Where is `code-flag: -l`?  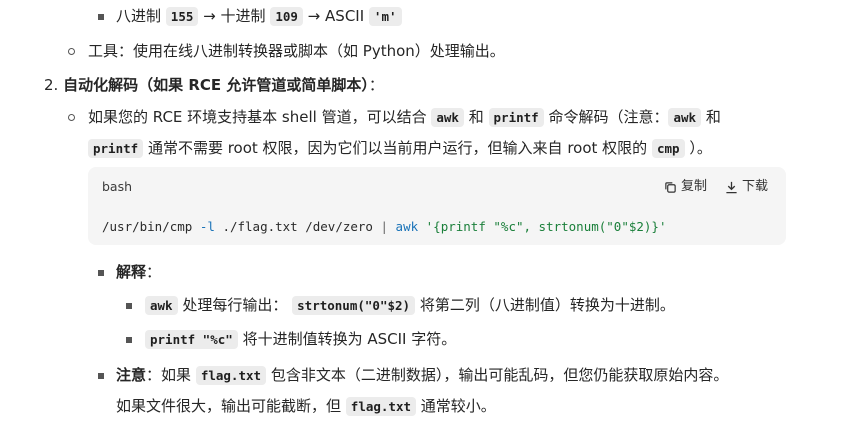 code-flag: -l is located at coordinates (207, 226).